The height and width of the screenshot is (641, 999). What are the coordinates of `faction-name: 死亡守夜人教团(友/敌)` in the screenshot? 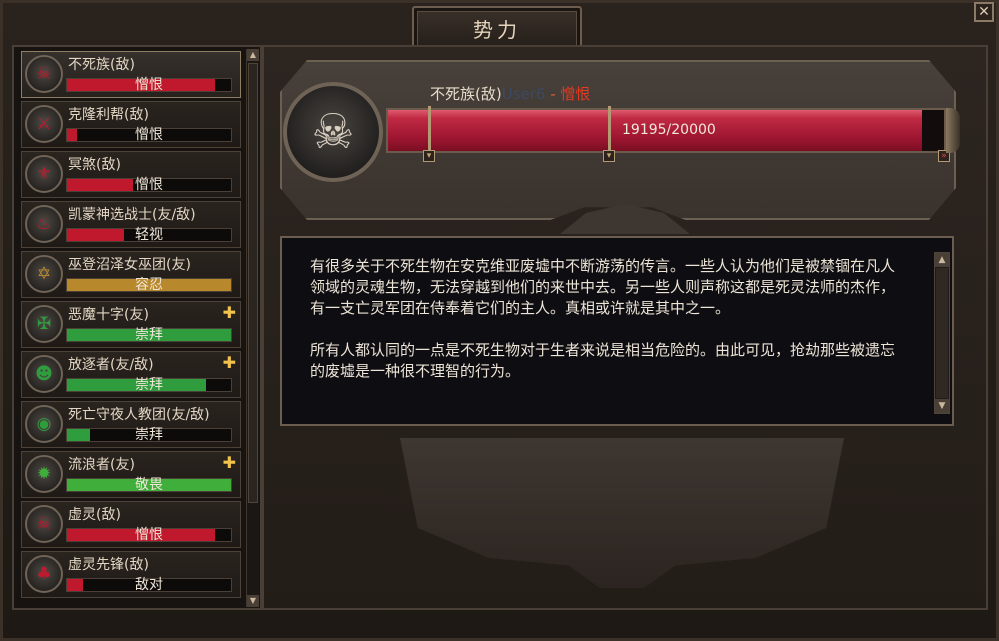 It's located at (139, 415).